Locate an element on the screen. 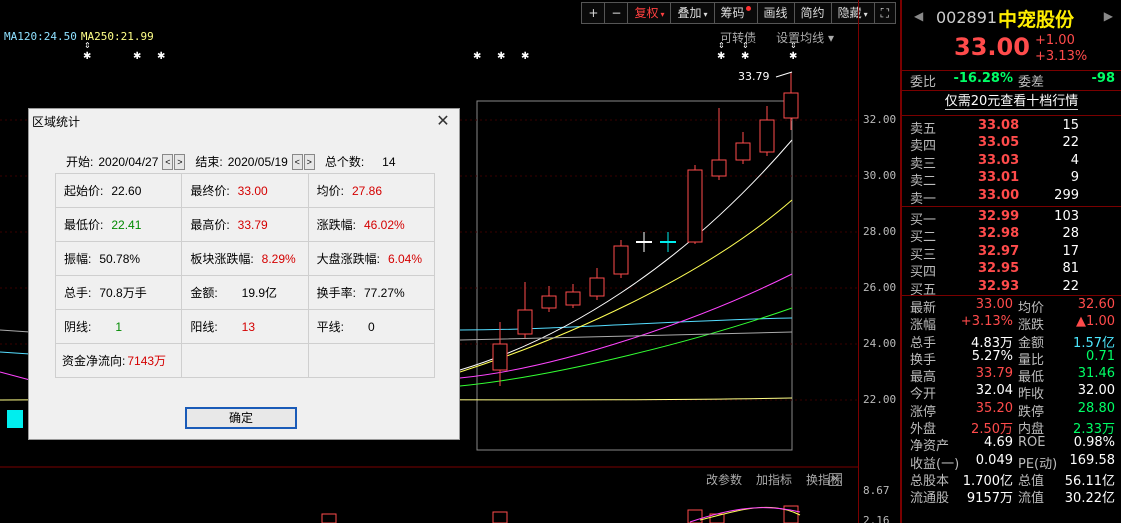 Image resolution: width=1121 pixels, height=523 pixels. weicha-value: -98 is located at coordinates (1103, 78).